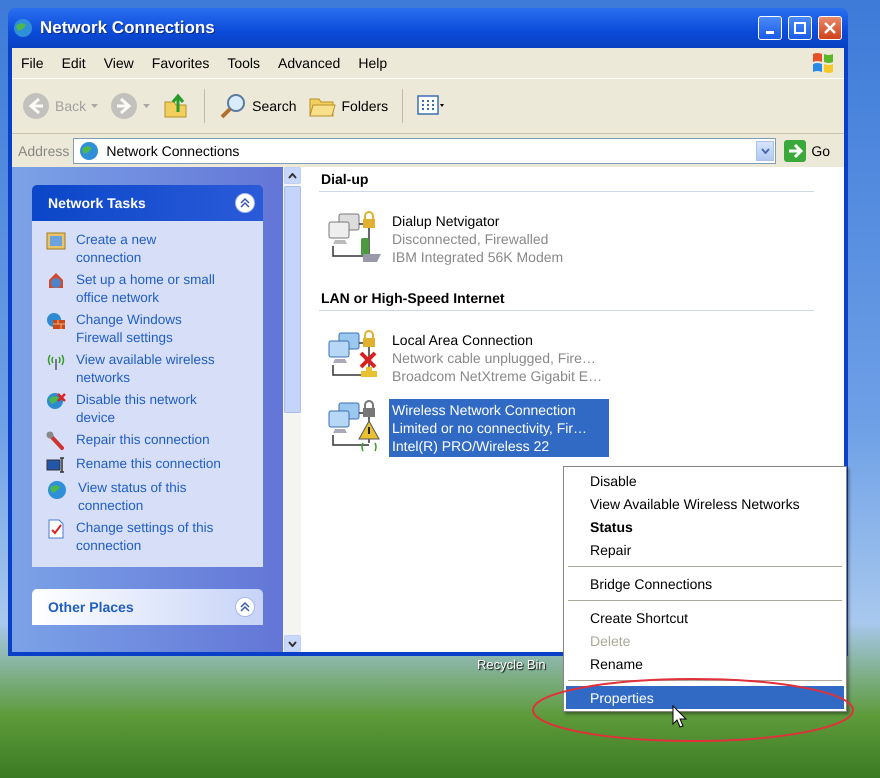  Describe the element at coordinates (149, 249) in the screenshot. I see `task-link: Create a new connection` at that location.